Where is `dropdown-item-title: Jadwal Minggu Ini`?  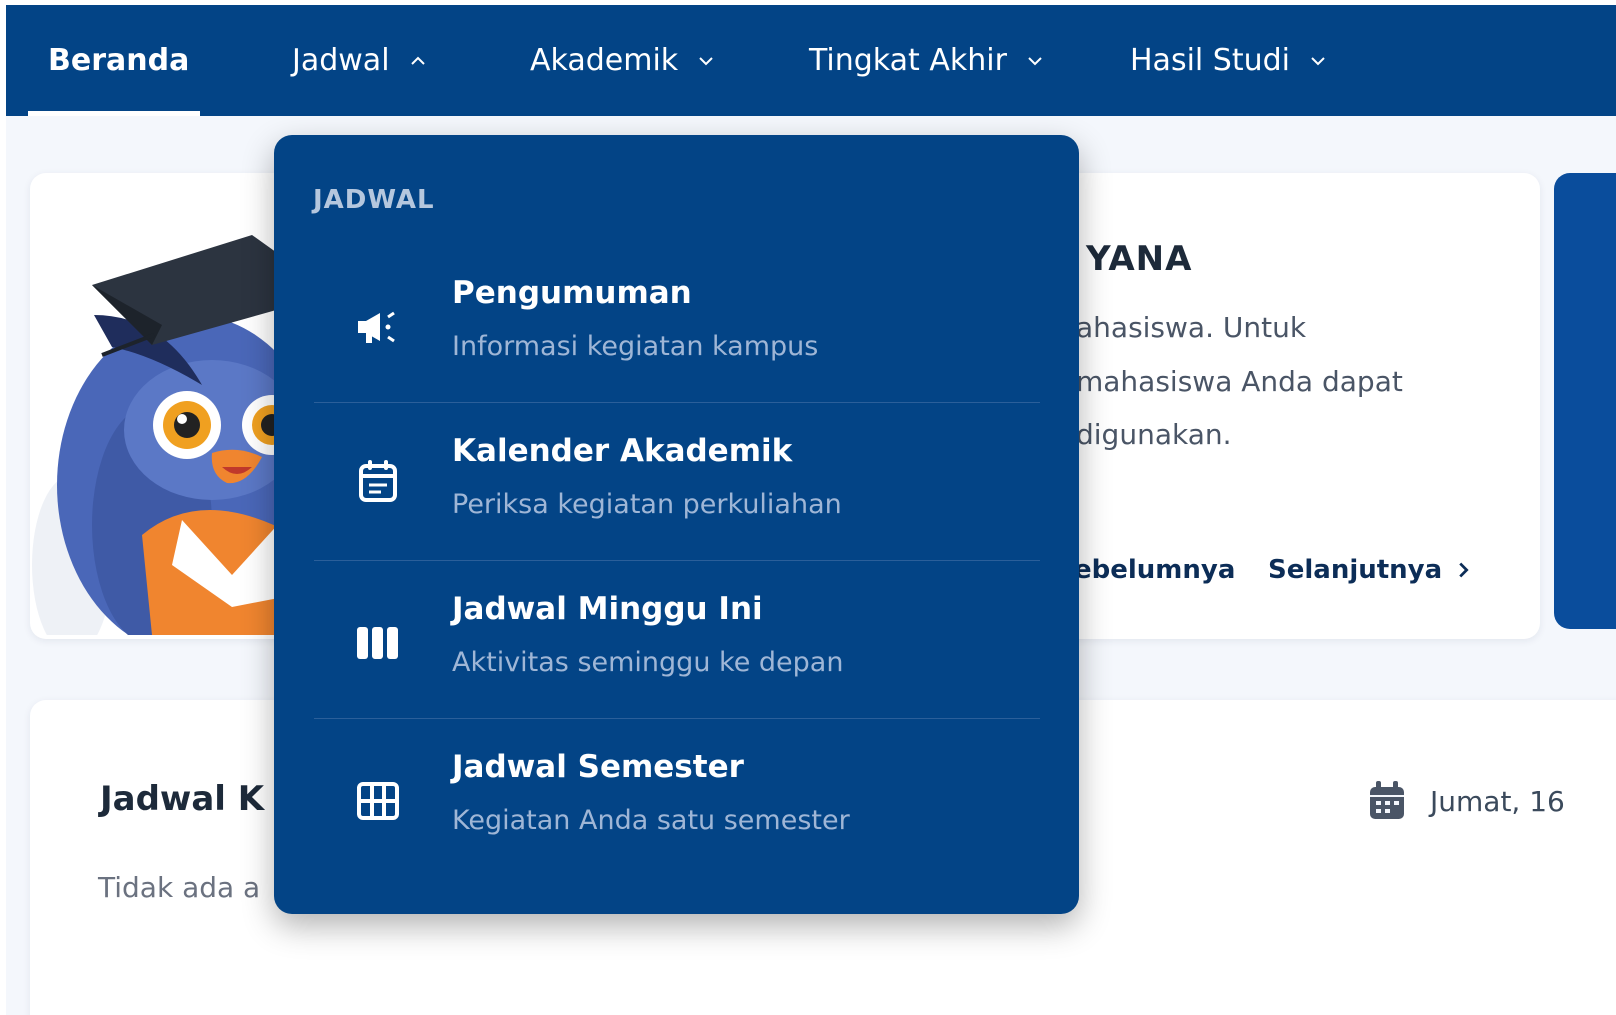
dropdown-item-title: Jadwal Minggu Ini is located at coordinates (607, 609).